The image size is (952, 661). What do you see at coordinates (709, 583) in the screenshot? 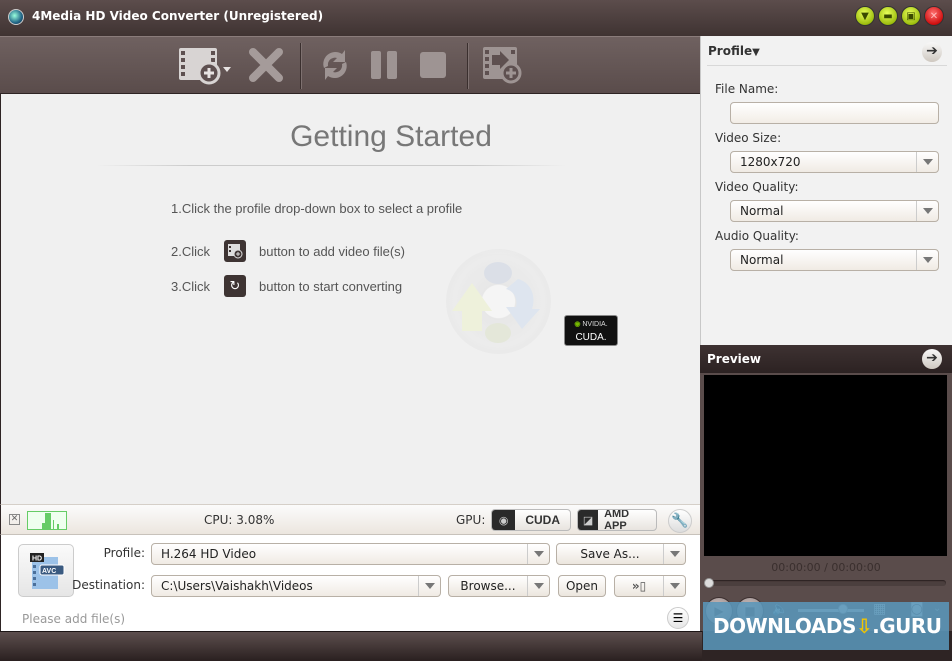
I see `seek-handle` at bounding box center [709, 583].